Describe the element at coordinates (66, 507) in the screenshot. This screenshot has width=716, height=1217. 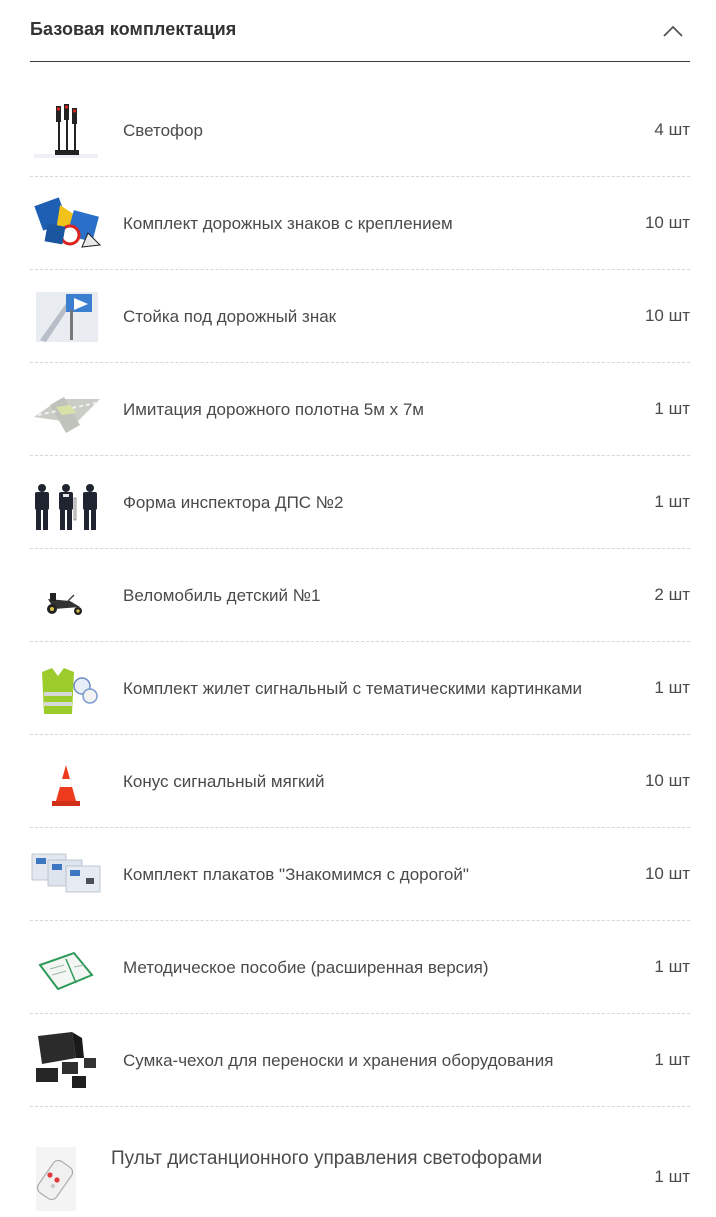
I see `police-uniform-icon` at that location.